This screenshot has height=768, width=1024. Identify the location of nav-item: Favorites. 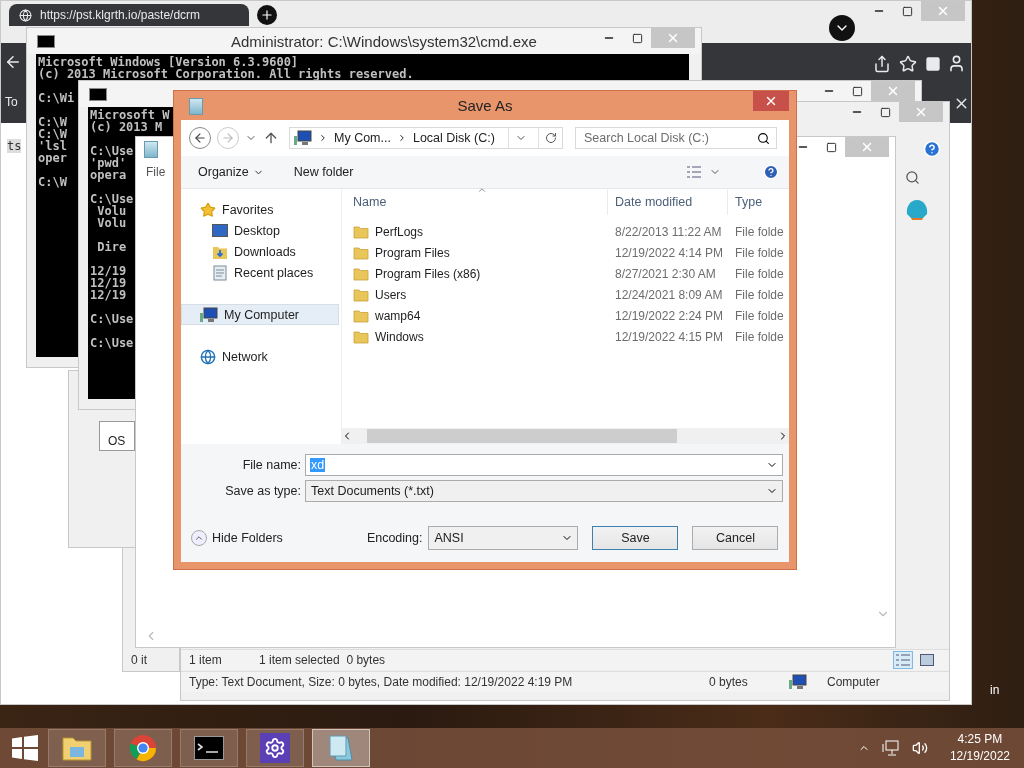
(260, 209).